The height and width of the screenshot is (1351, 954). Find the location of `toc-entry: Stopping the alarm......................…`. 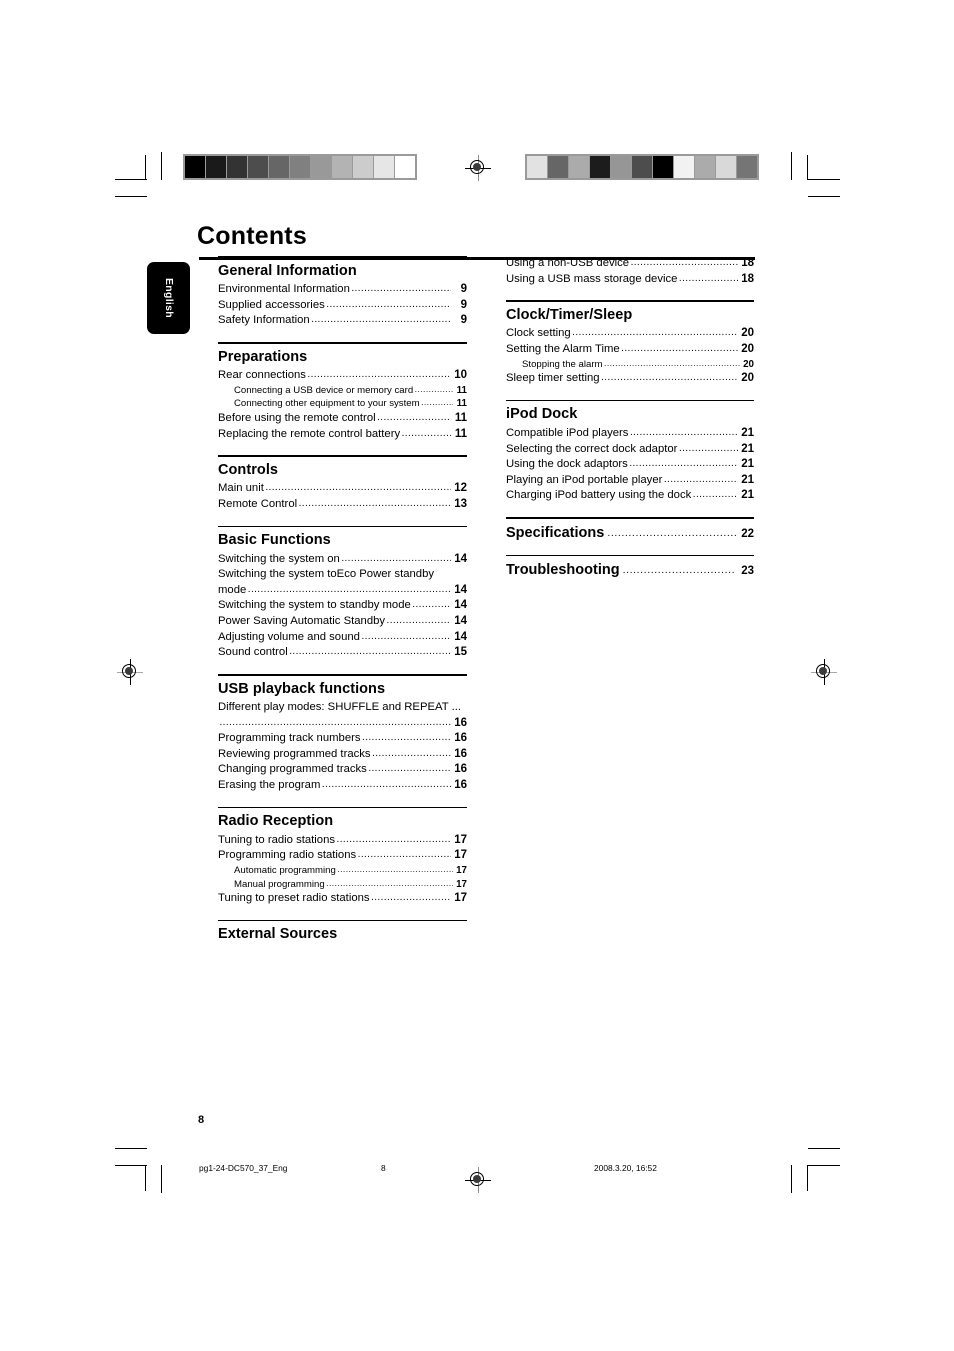

toc-entry: Stopping the alarm......................… is located at coordinates (630, 365).